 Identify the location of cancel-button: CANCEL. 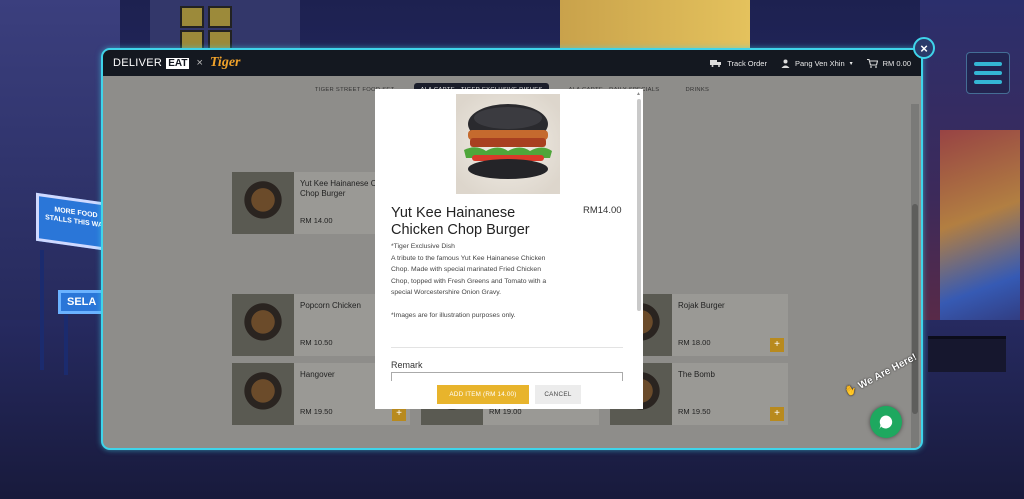
(558, 394).